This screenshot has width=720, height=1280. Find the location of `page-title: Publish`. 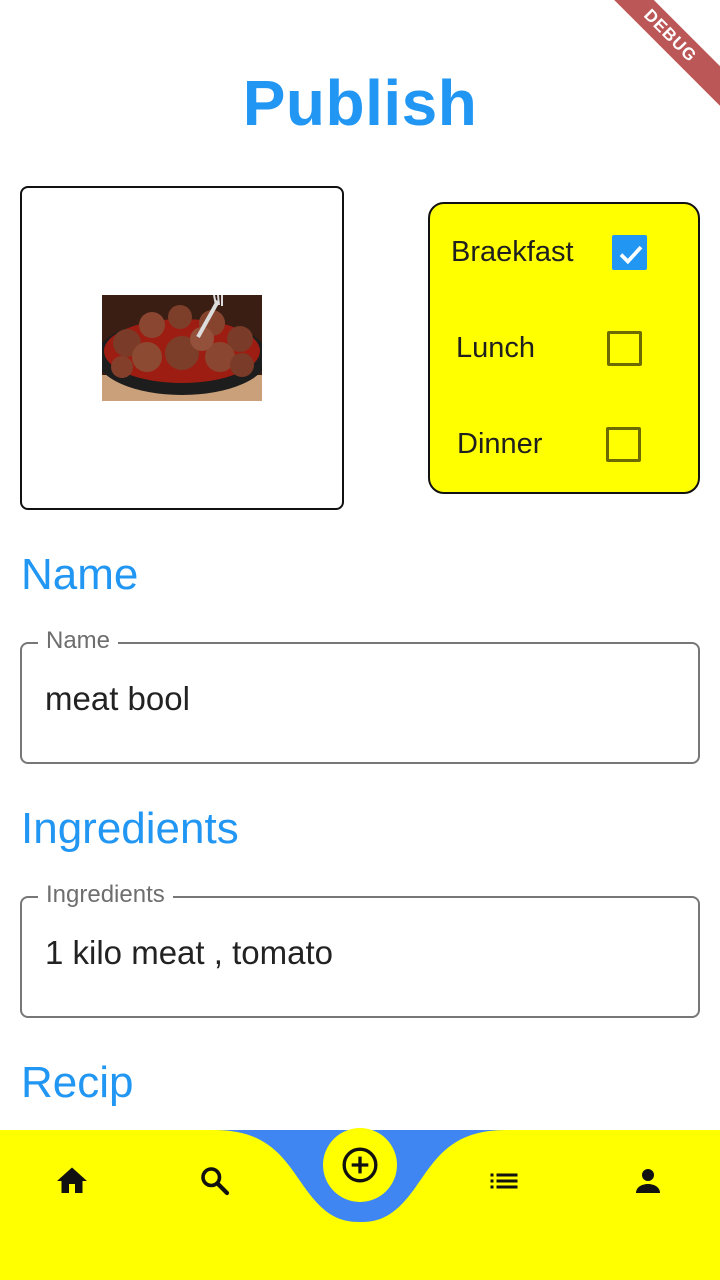

page-title: Publish is located at coordinates (360, 103).